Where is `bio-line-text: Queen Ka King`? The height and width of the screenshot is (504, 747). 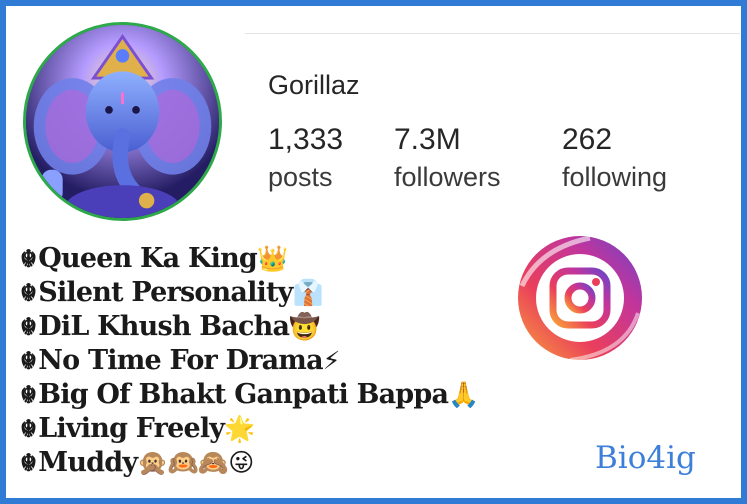 bio-line-text: Queen Ka King is located at coordinates (148, 258).